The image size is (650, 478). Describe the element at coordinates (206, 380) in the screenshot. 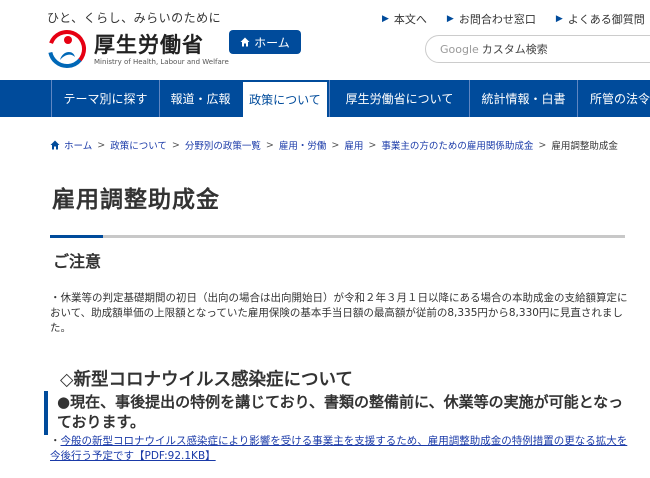

I see `corona-heading: ◇新型コロナウイルス感染症について` at that location.